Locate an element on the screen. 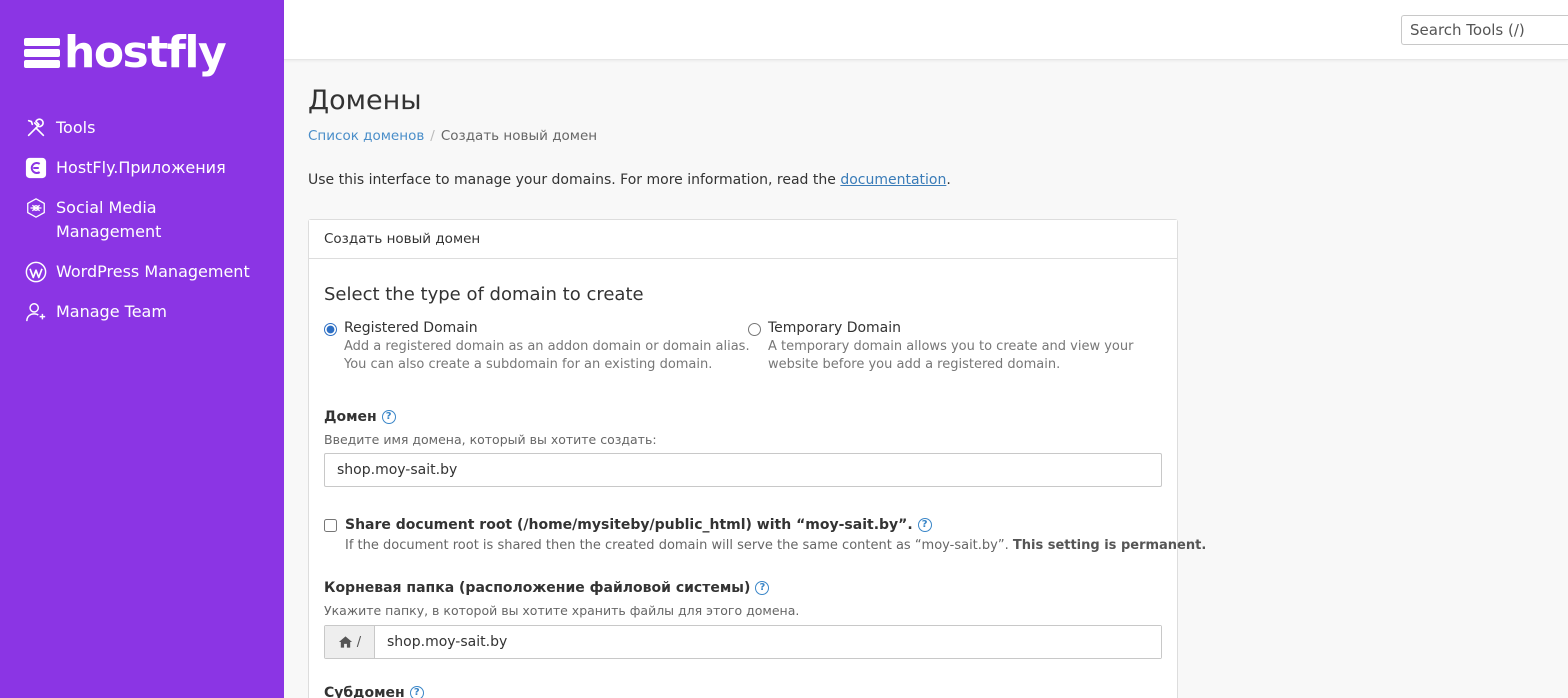 This screenshot has width=1568, height=698. registered-domain-radio is located at coordinates (330, 329).